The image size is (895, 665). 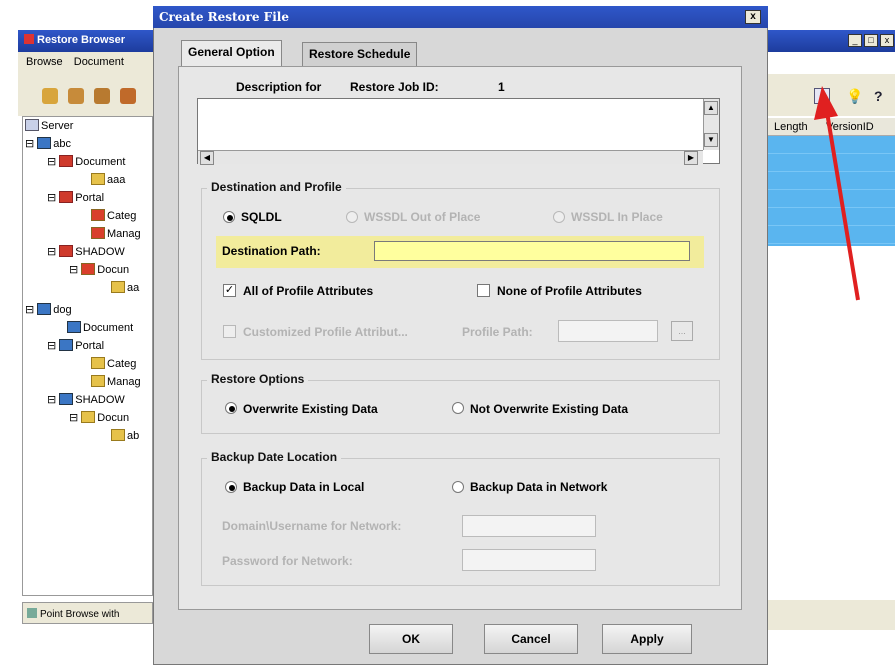 I want to click on status-bar: Point Browse with, so click(x=87, y=613).